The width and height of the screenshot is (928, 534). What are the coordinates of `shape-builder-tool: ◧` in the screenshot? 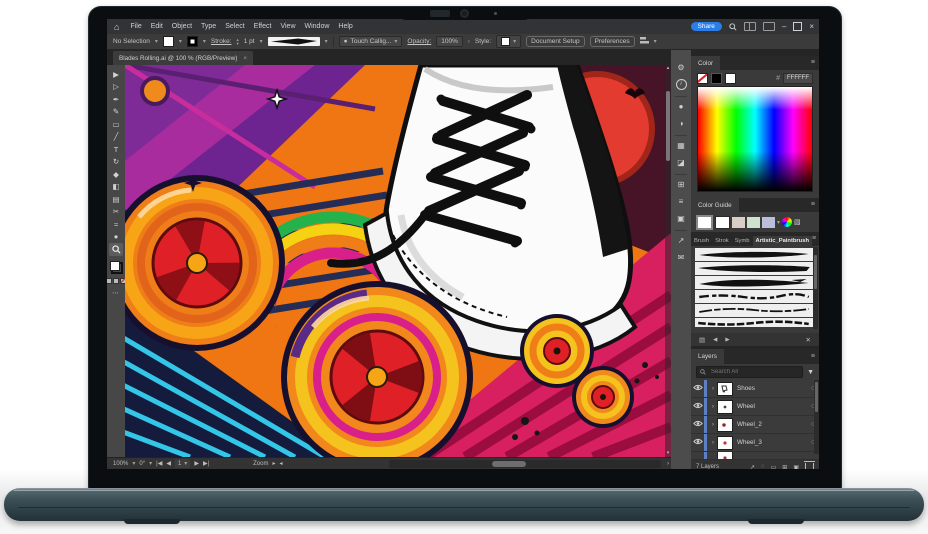 It's located at (116, 187).